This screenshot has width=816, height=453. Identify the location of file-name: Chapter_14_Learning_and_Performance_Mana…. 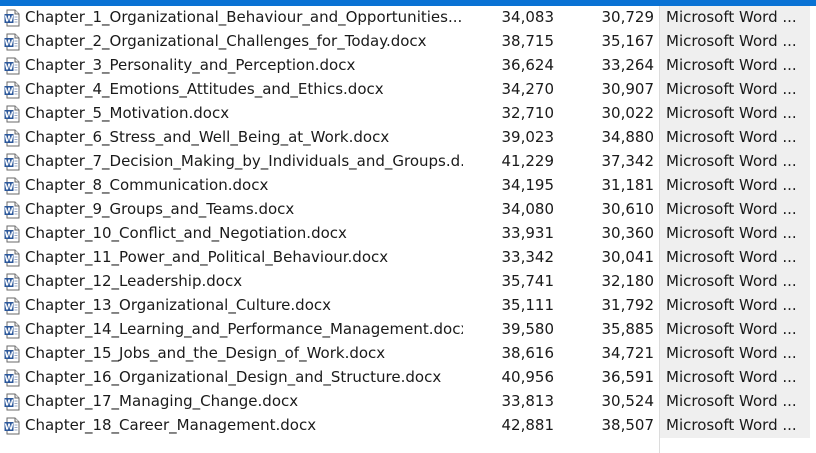
(244, 329).